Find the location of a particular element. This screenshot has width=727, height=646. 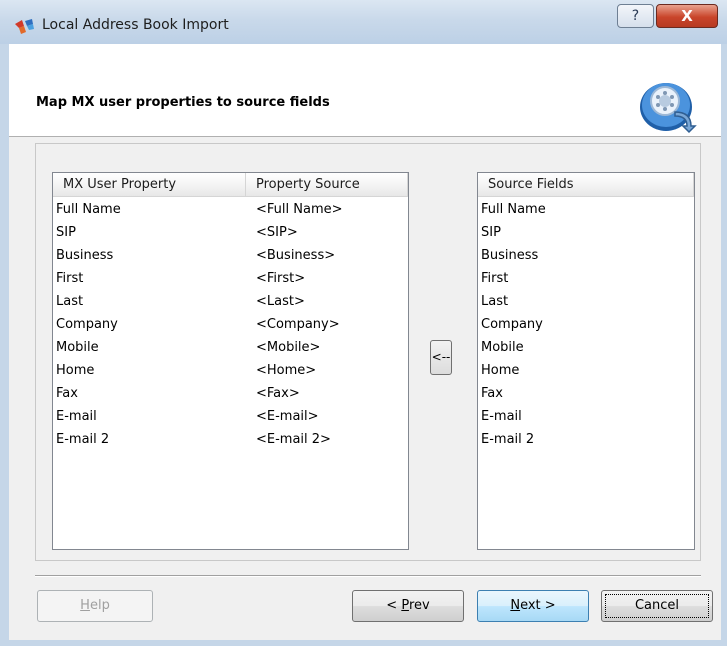

mapping-row-property: Full Name is located at coordinates (88, 209).